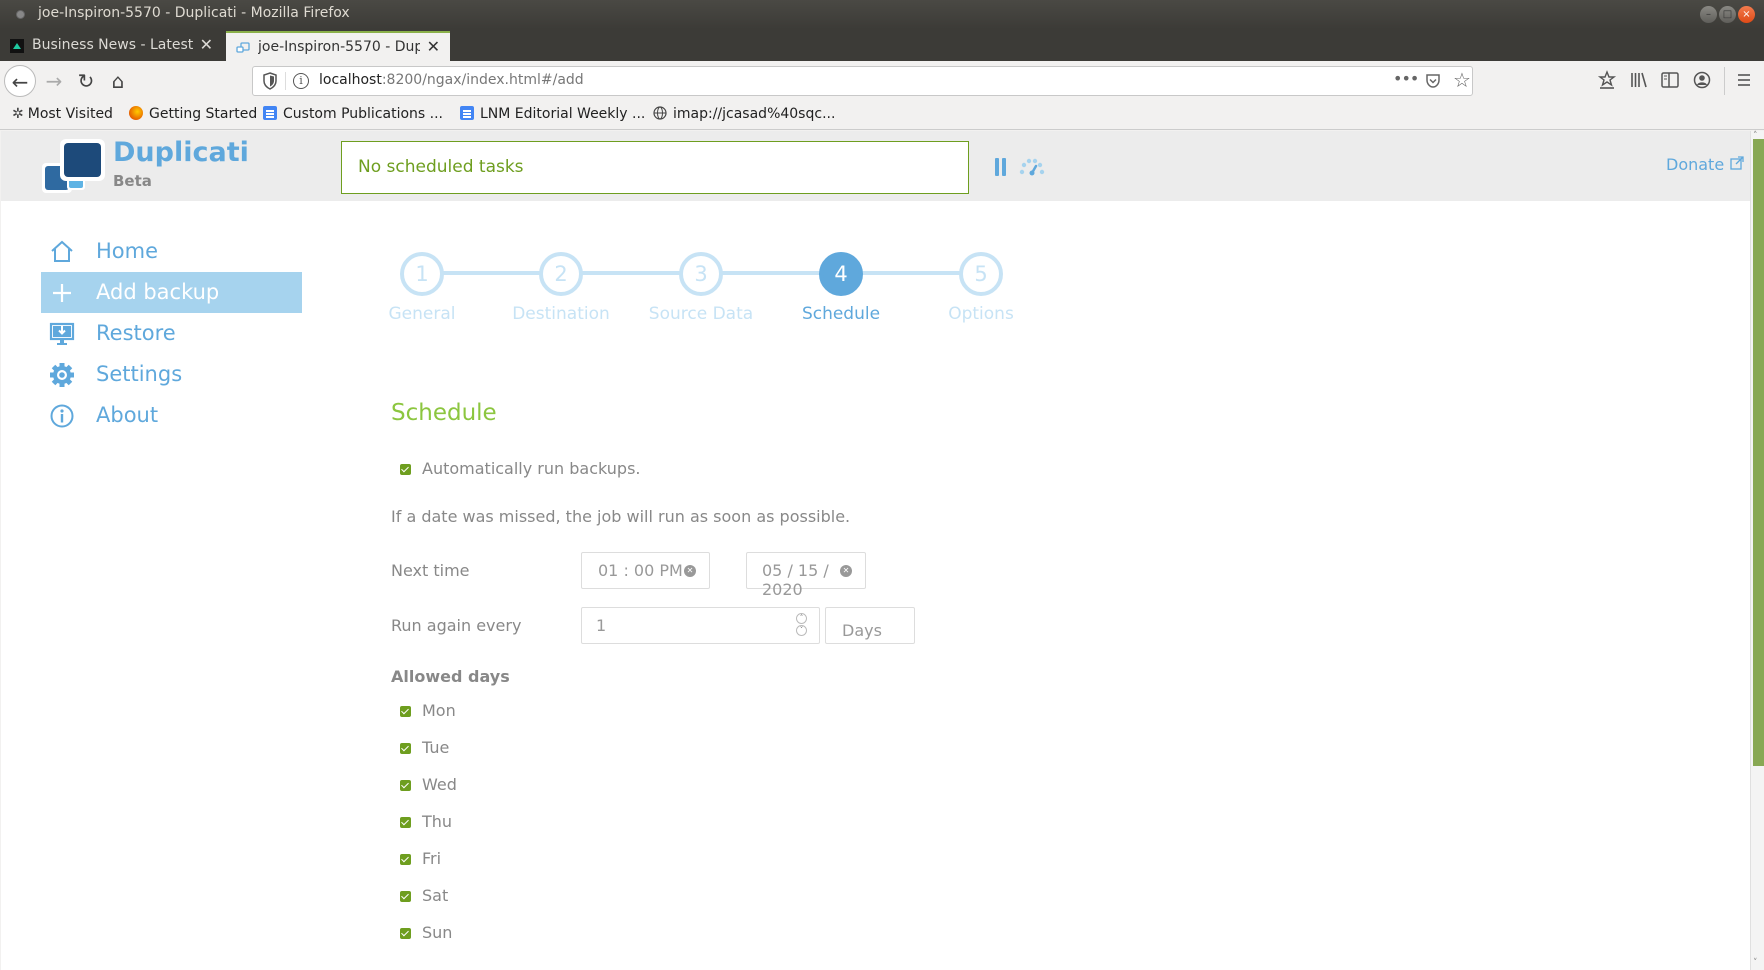 This screenshot has width=1764, height=970. Describe the element at coordinates (1708, 14) in the screenshot. I see `minimize-button: –` at that location.